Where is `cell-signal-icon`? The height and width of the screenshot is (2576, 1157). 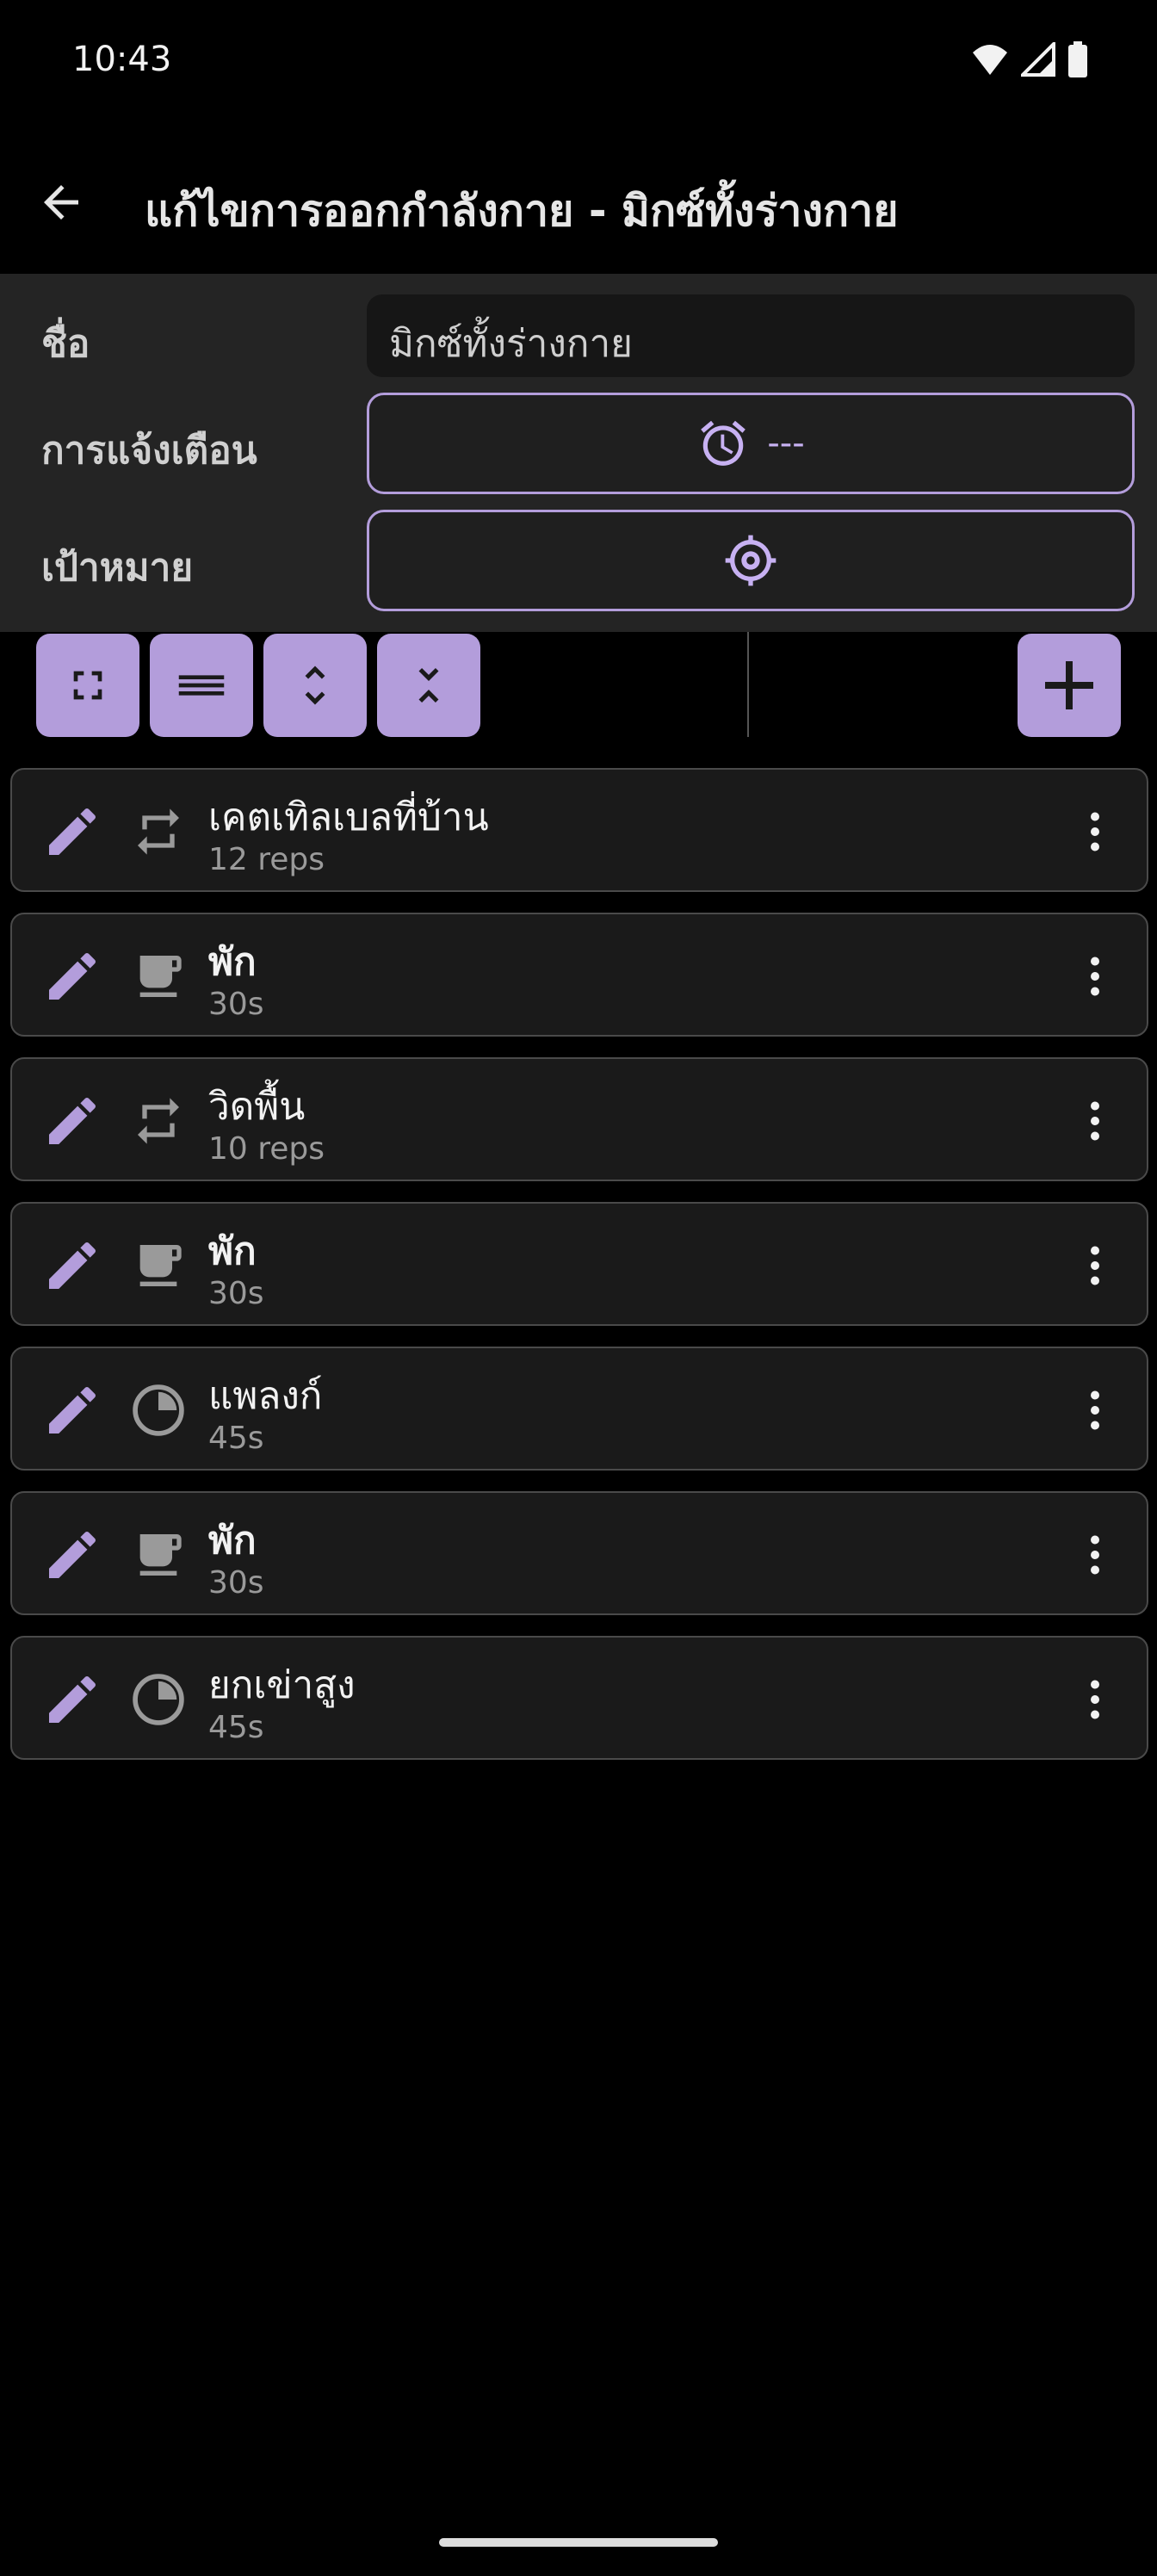
cell-signal-icon is located at coordinates (1038, 60).